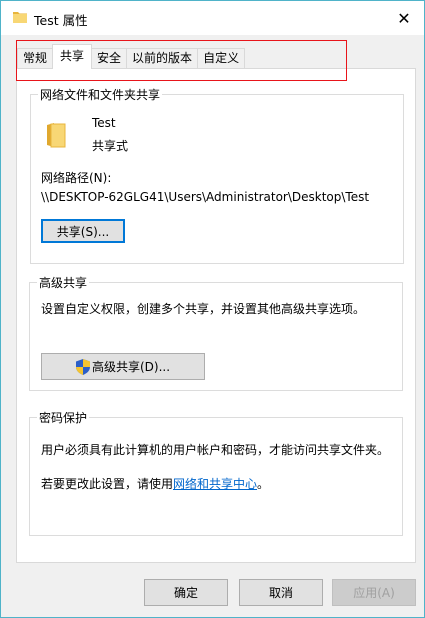 Image resolution: width=425 pixels, height=618 pixels. Describe the element at coordinates (186, 592) in the screenshot. I see `ok-button: 确定` at that location.